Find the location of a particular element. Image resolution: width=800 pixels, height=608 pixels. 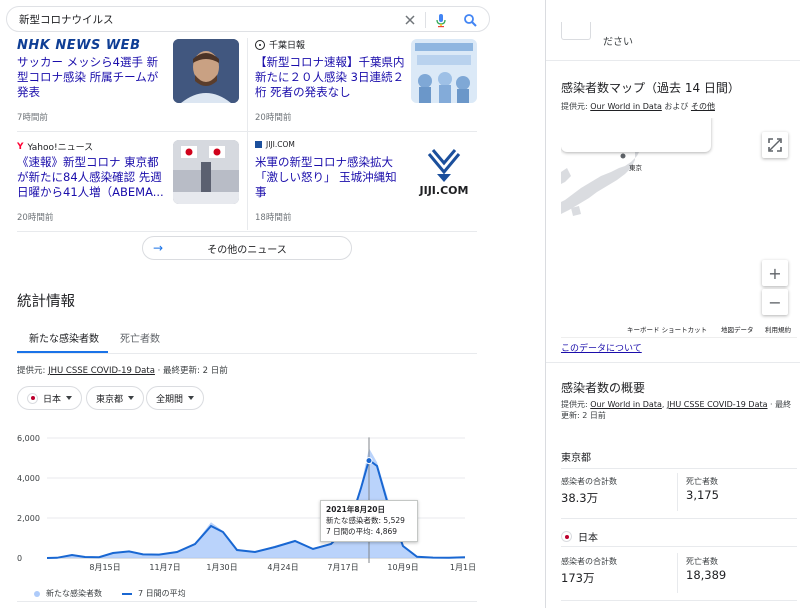

globe-icon is located at coordinates (260, 44).